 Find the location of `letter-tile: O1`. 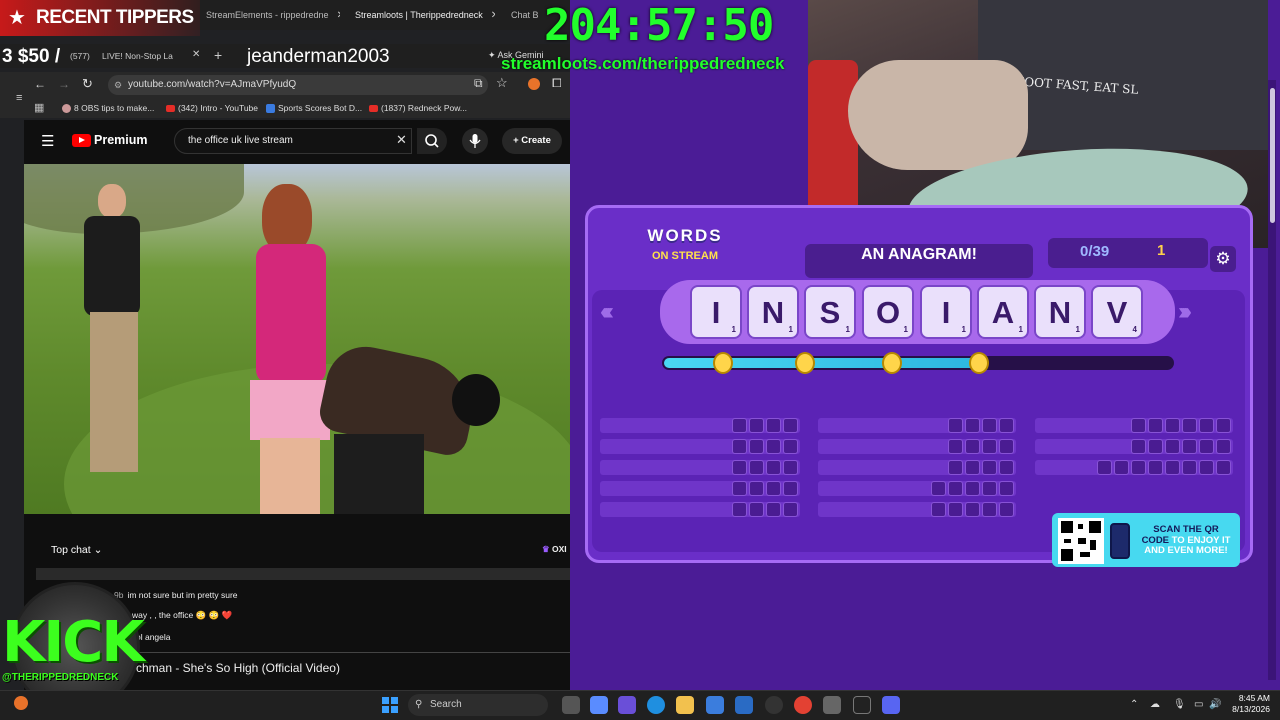

letter-tile: O1 is located at coordinates (888, 312).